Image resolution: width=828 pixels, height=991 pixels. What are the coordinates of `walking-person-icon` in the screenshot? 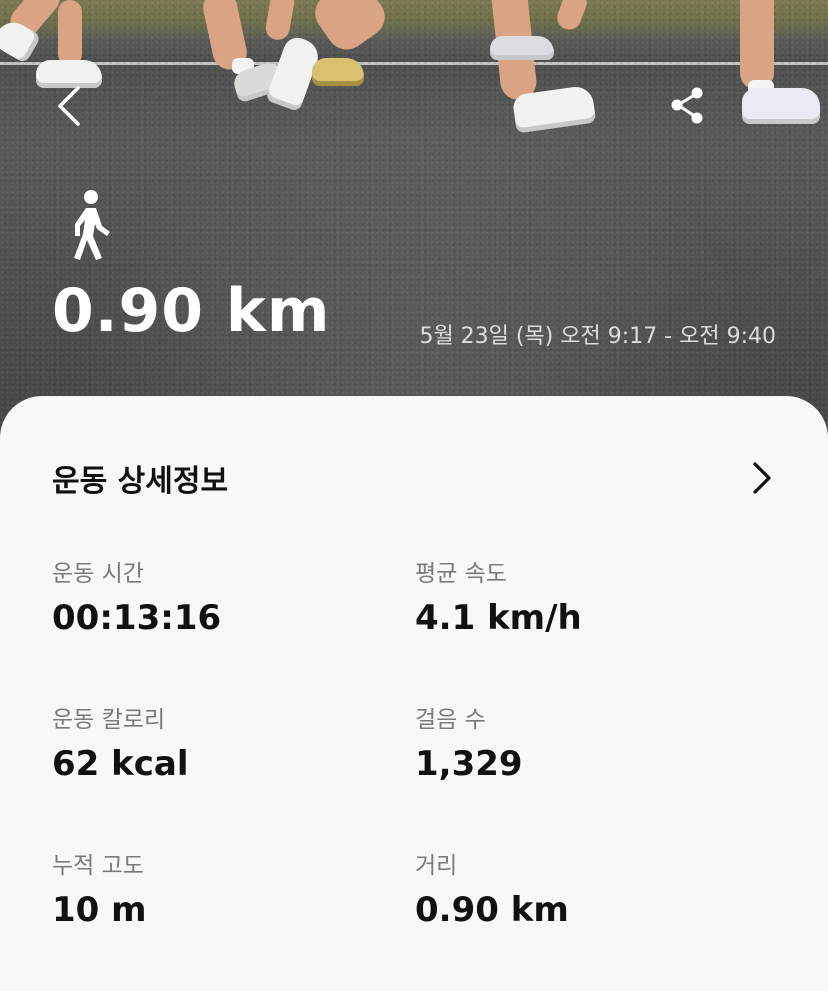 It's located at (91, 225).